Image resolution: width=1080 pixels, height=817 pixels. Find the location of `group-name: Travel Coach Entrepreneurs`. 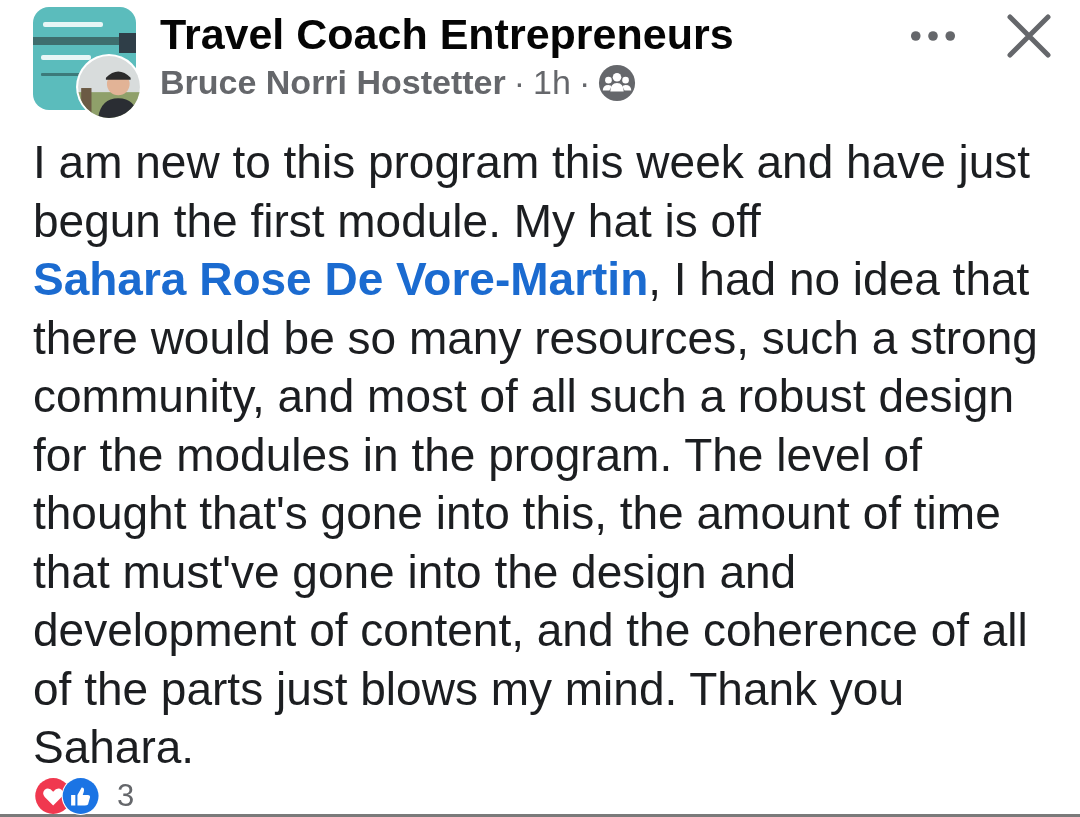

group-name: Travel Coach Entrepreneurs is located at coordinates (535, 34).